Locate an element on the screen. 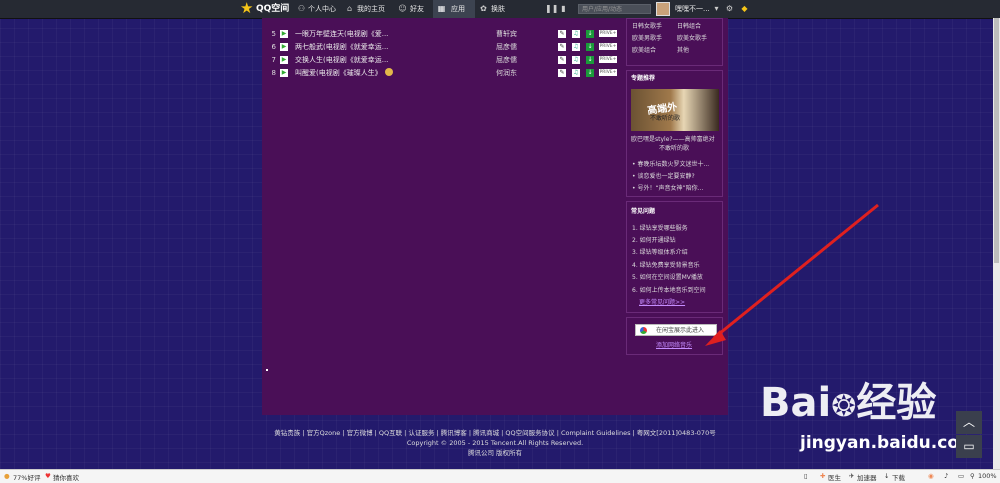 This screenshot has height=483, width=1000. status-rating: 77%好评 is located at coordinates (26, 477).